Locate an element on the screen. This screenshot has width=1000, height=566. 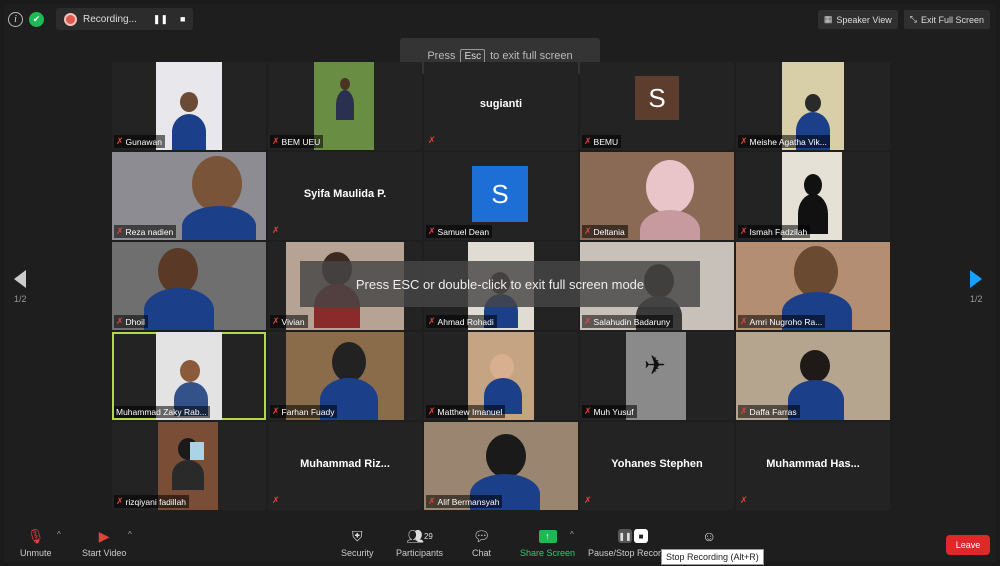
participants-label: Participants is located at coordinates (420, 553).